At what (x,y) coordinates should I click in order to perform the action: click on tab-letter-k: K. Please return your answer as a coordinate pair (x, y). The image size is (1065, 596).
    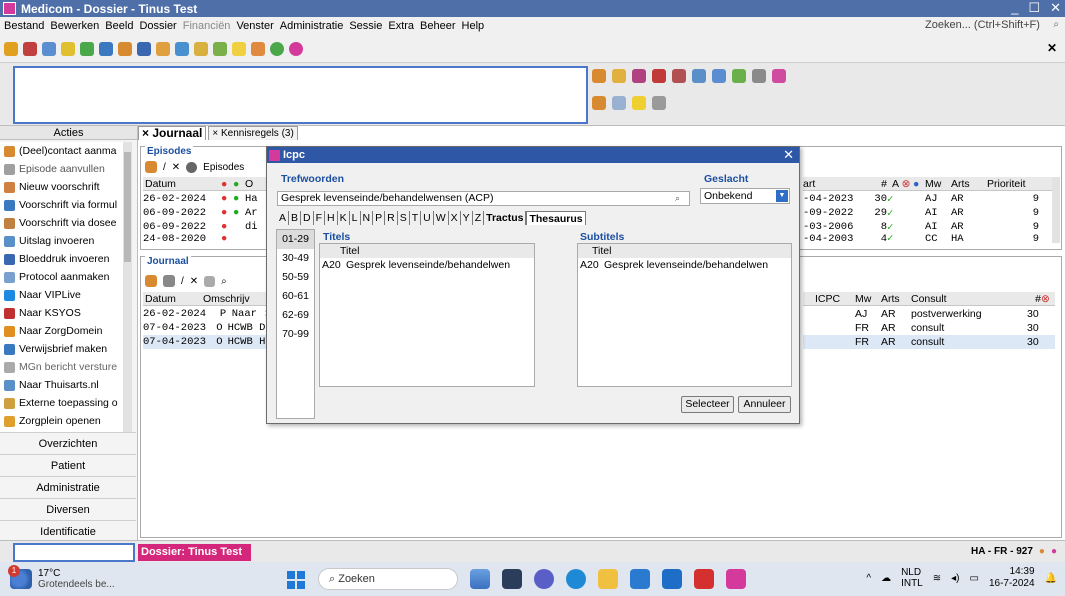
    Looking at the image, I should click on (344, 218).